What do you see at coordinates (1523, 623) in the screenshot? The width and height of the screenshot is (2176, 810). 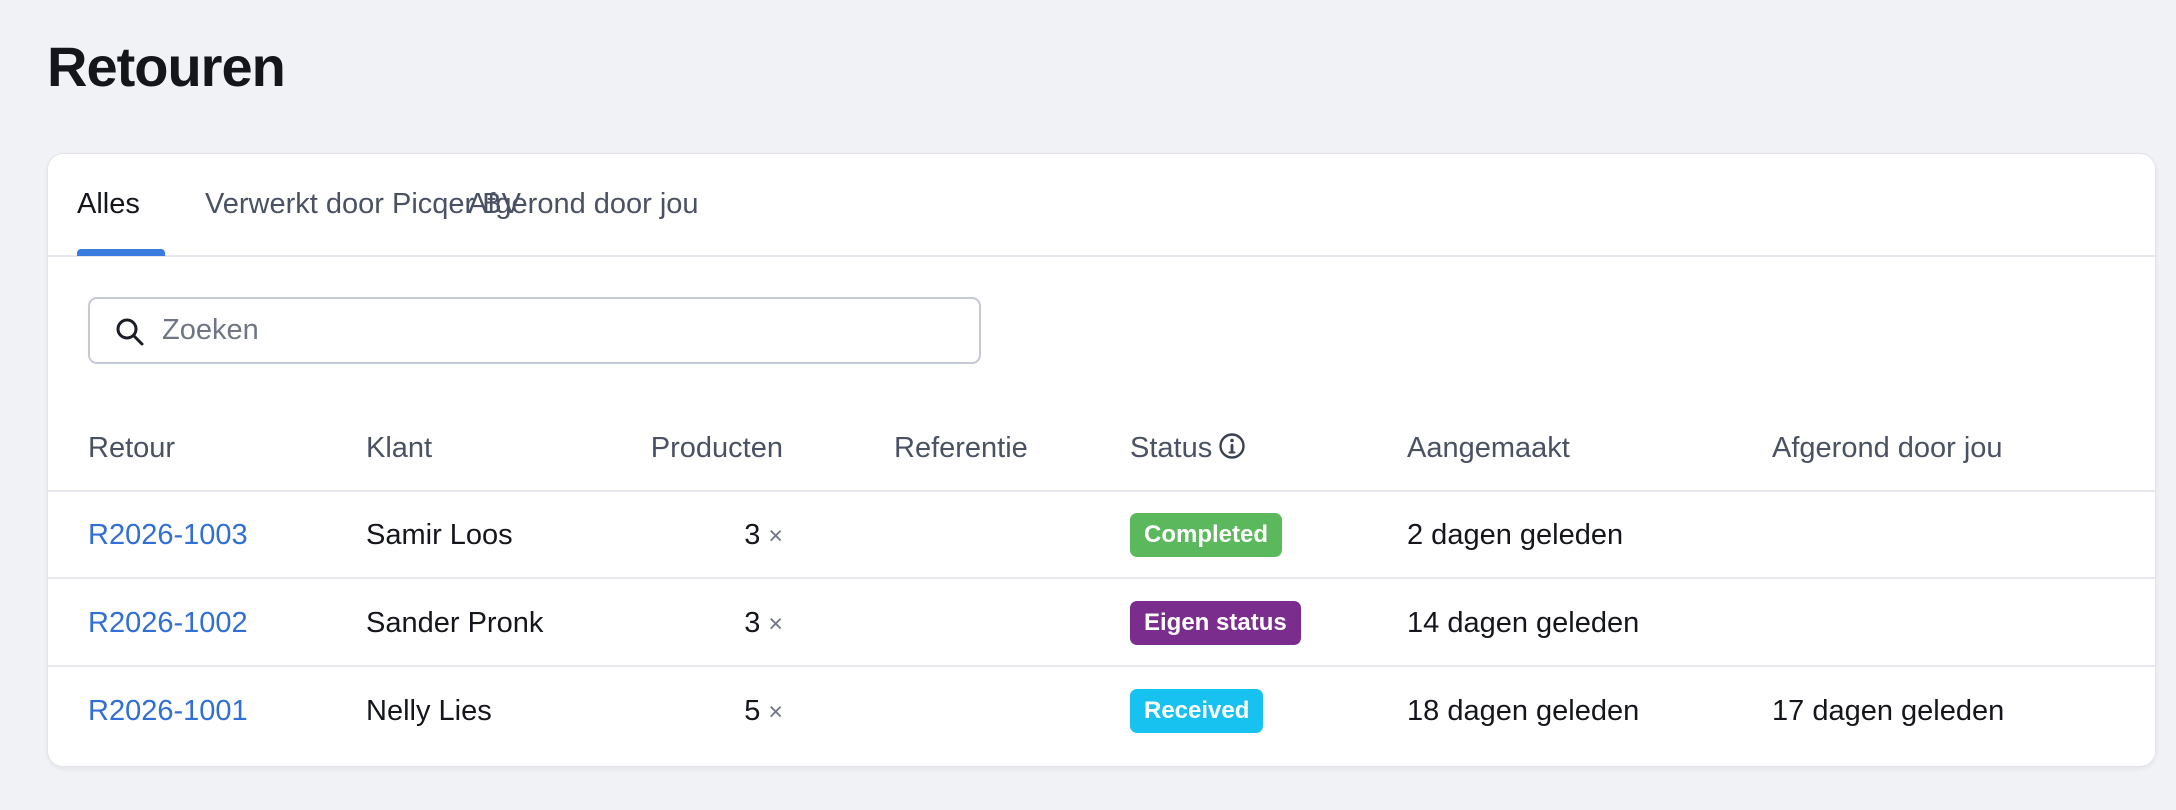 I see `created-date: 14 dagen geleden` at bounding box center [1523, 623].